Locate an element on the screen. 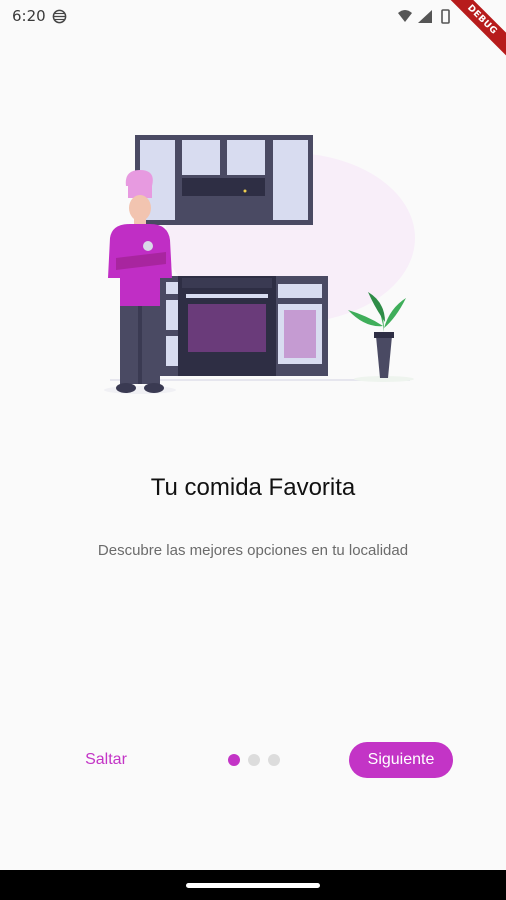 The width and height of the screenshot is (506, 900). home-indicator is located at coordinates (253, 885).